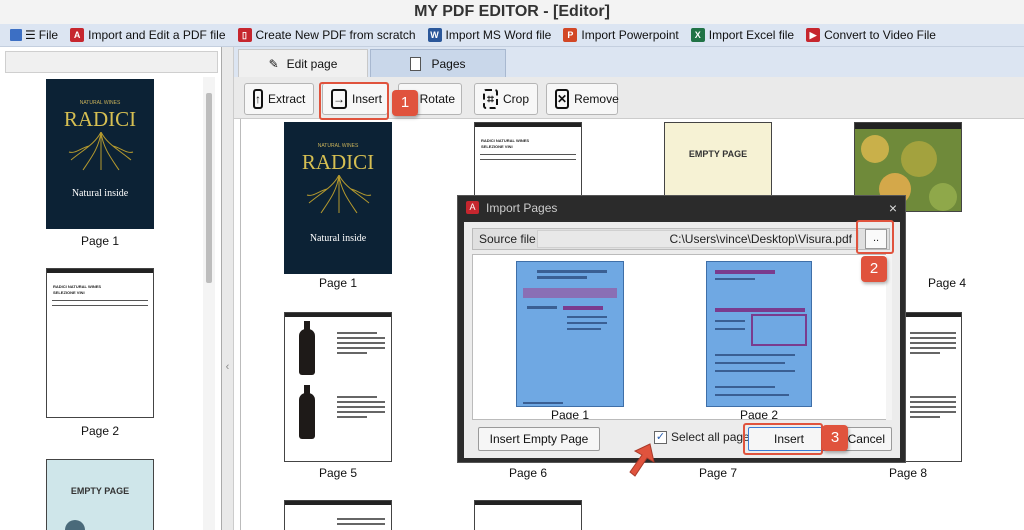 Image resolution: width=1024 pixels, height=530 pixels. Describe the element at coordinates (507, 239) in the screenshot. I see `source-file-label: Source file` at that location.